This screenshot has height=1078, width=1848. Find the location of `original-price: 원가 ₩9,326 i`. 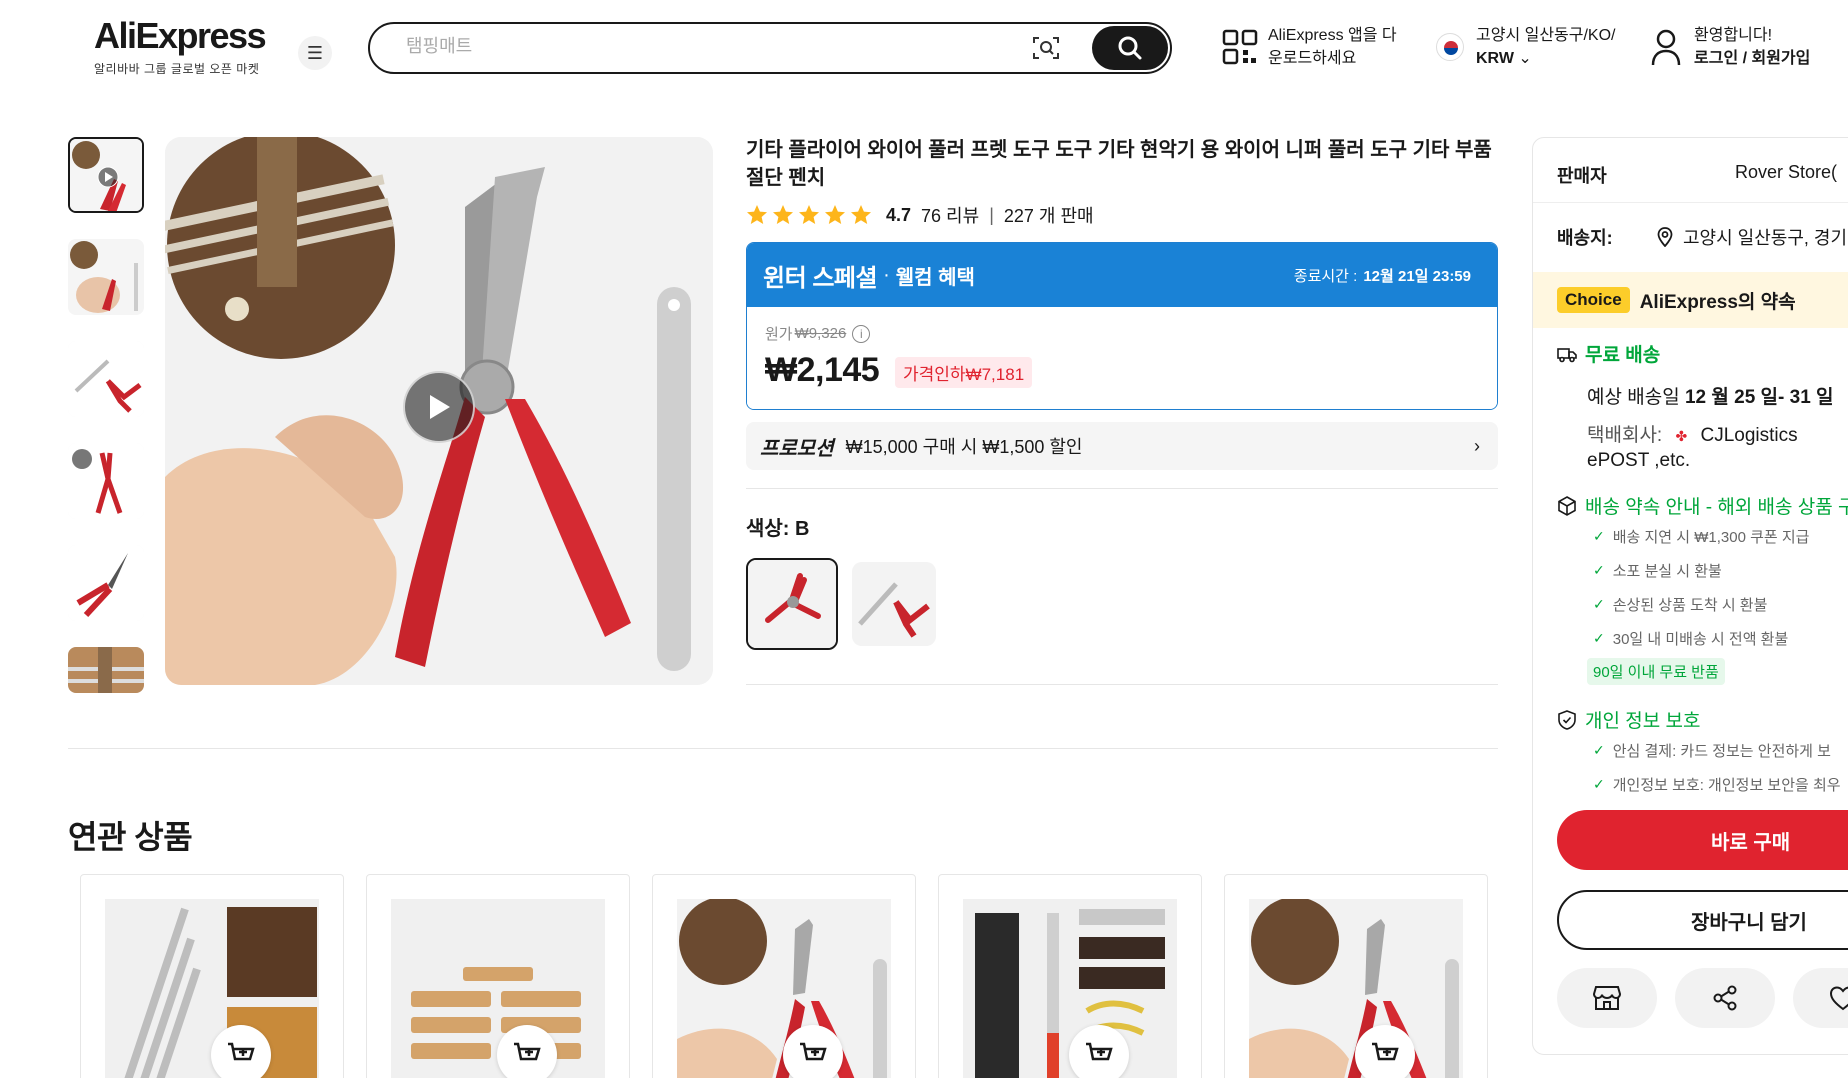

original-price: 원가 ₩9,326 i is located at coordinates (818, 333).